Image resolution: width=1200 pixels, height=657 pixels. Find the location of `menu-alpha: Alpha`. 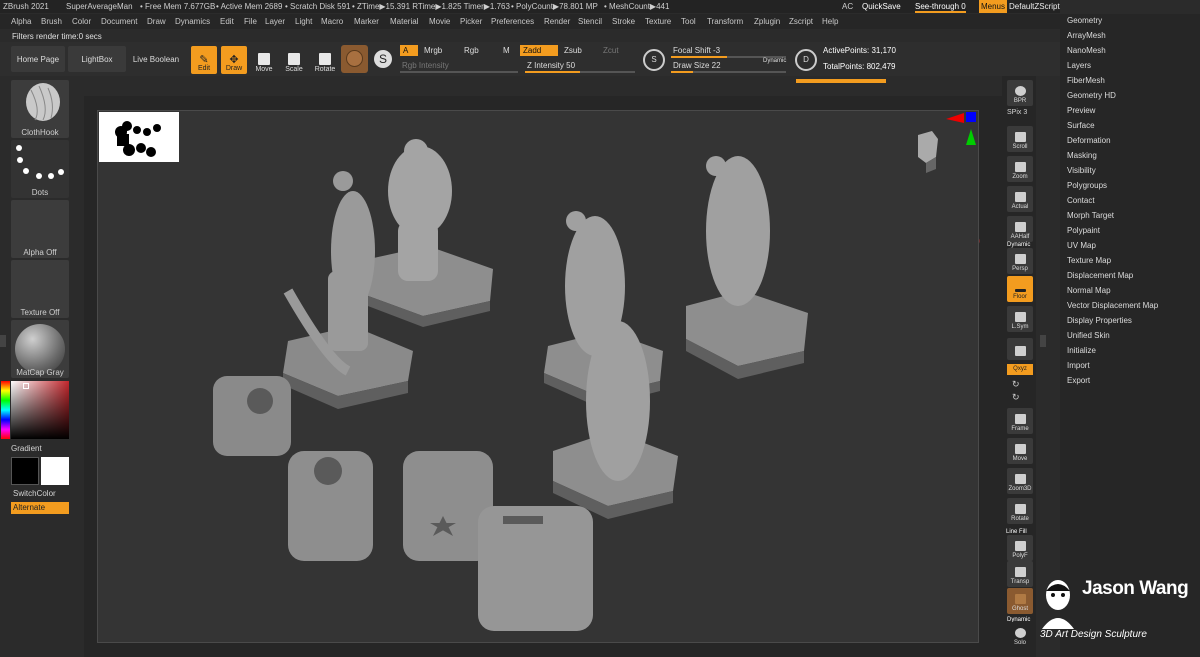

menu-alpha: Alpha is located at coordinates (21, 21).